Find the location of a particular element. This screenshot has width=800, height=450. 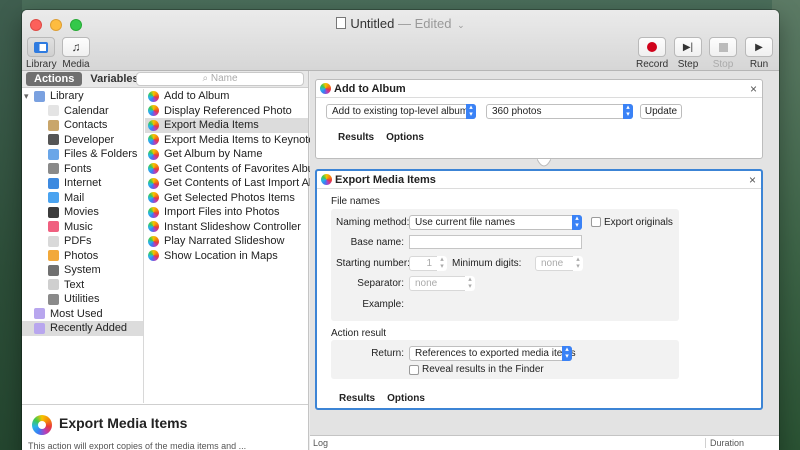

library-item: Fonts is located at coordinates (82, 169).